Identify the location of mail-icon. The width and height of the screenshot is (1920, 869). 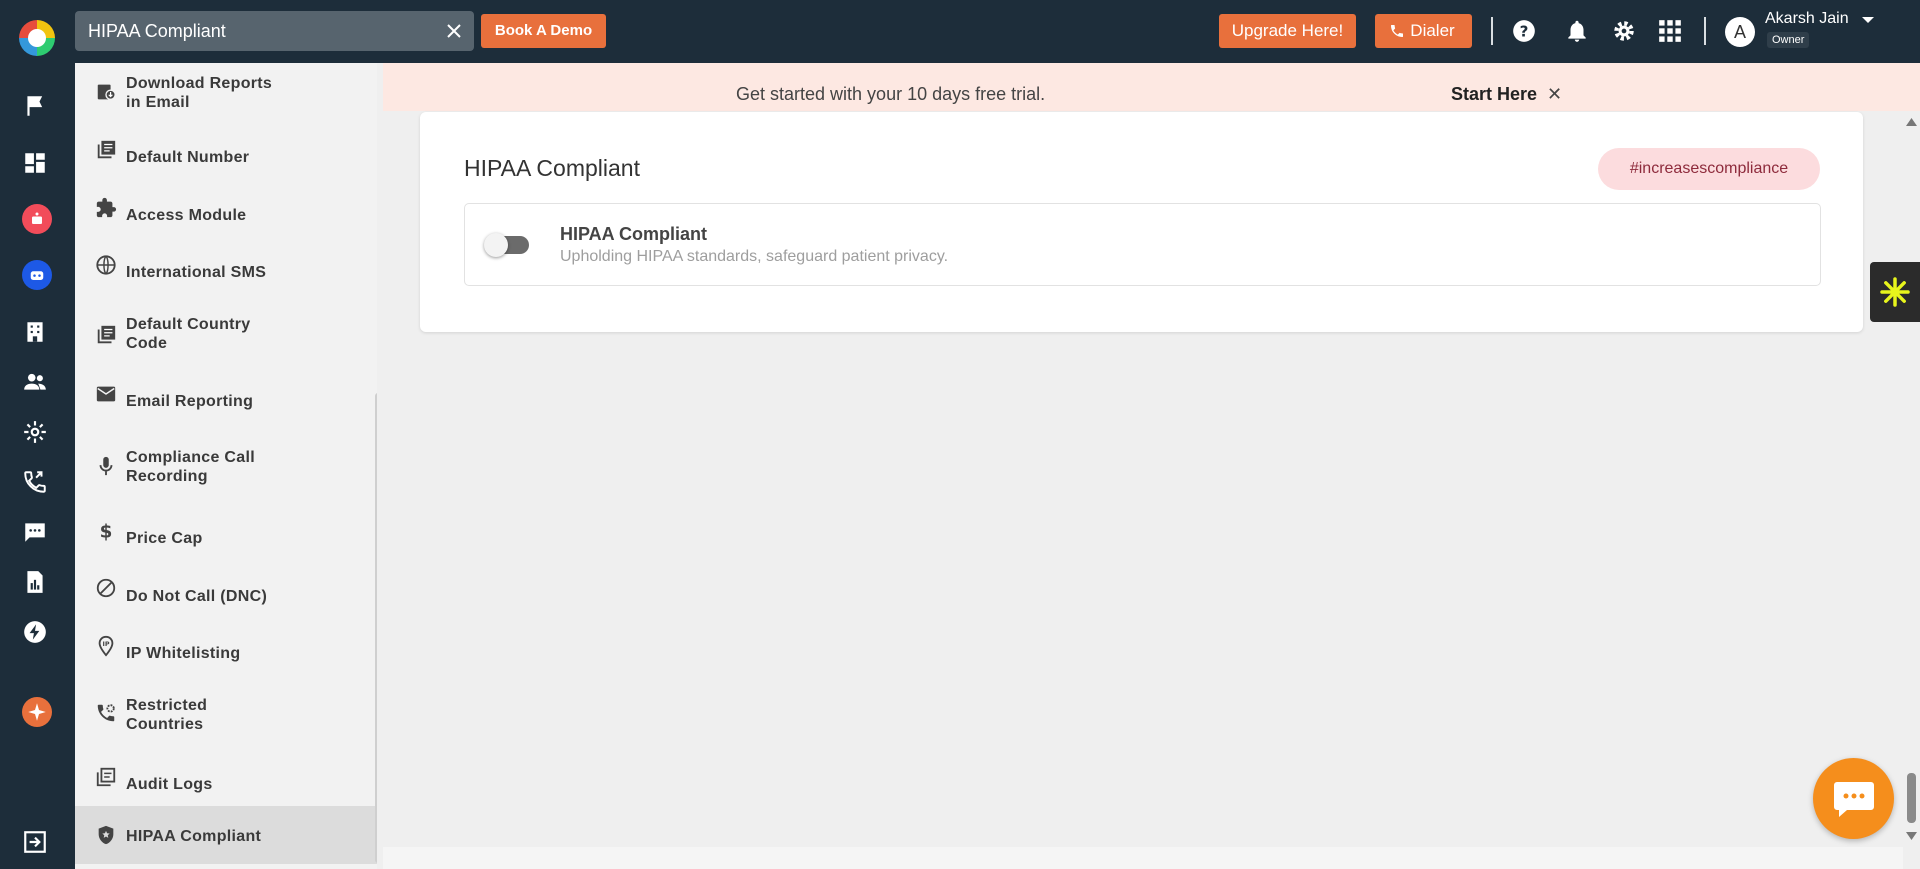
(106, 394).